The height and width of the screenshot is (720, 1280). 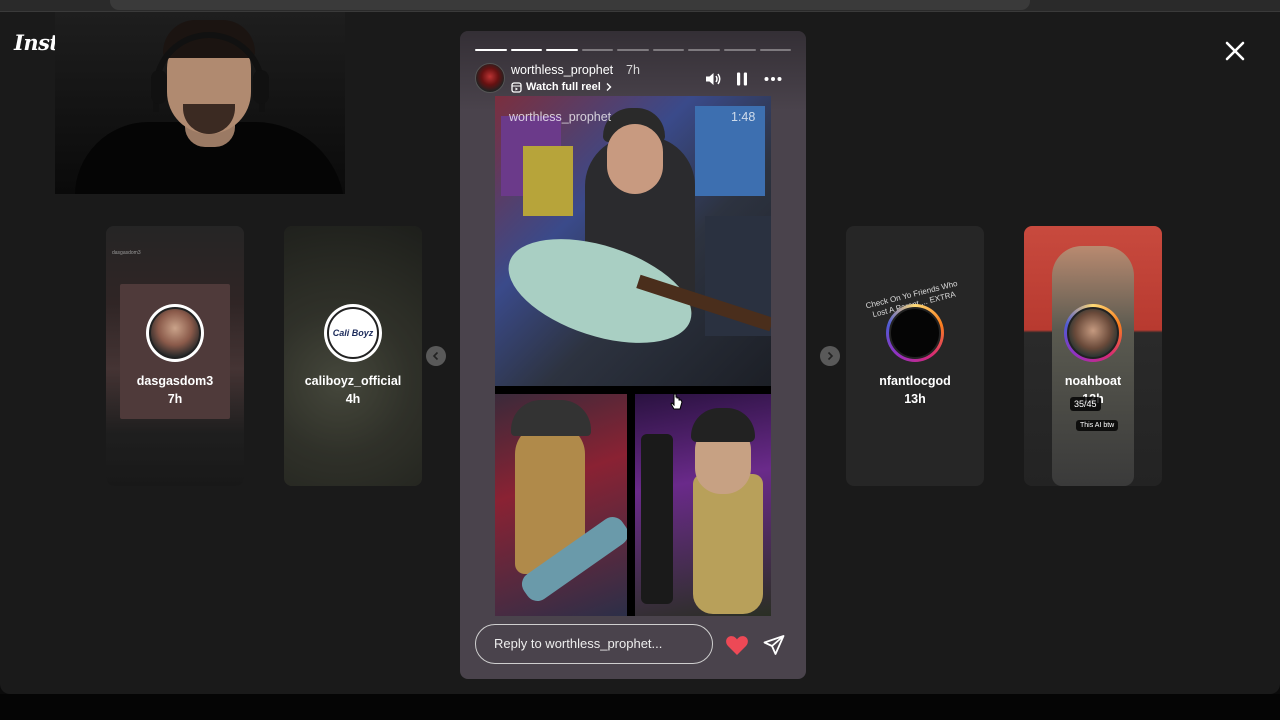 I want to click on story-age: 13h, so click(x=915, y=399).